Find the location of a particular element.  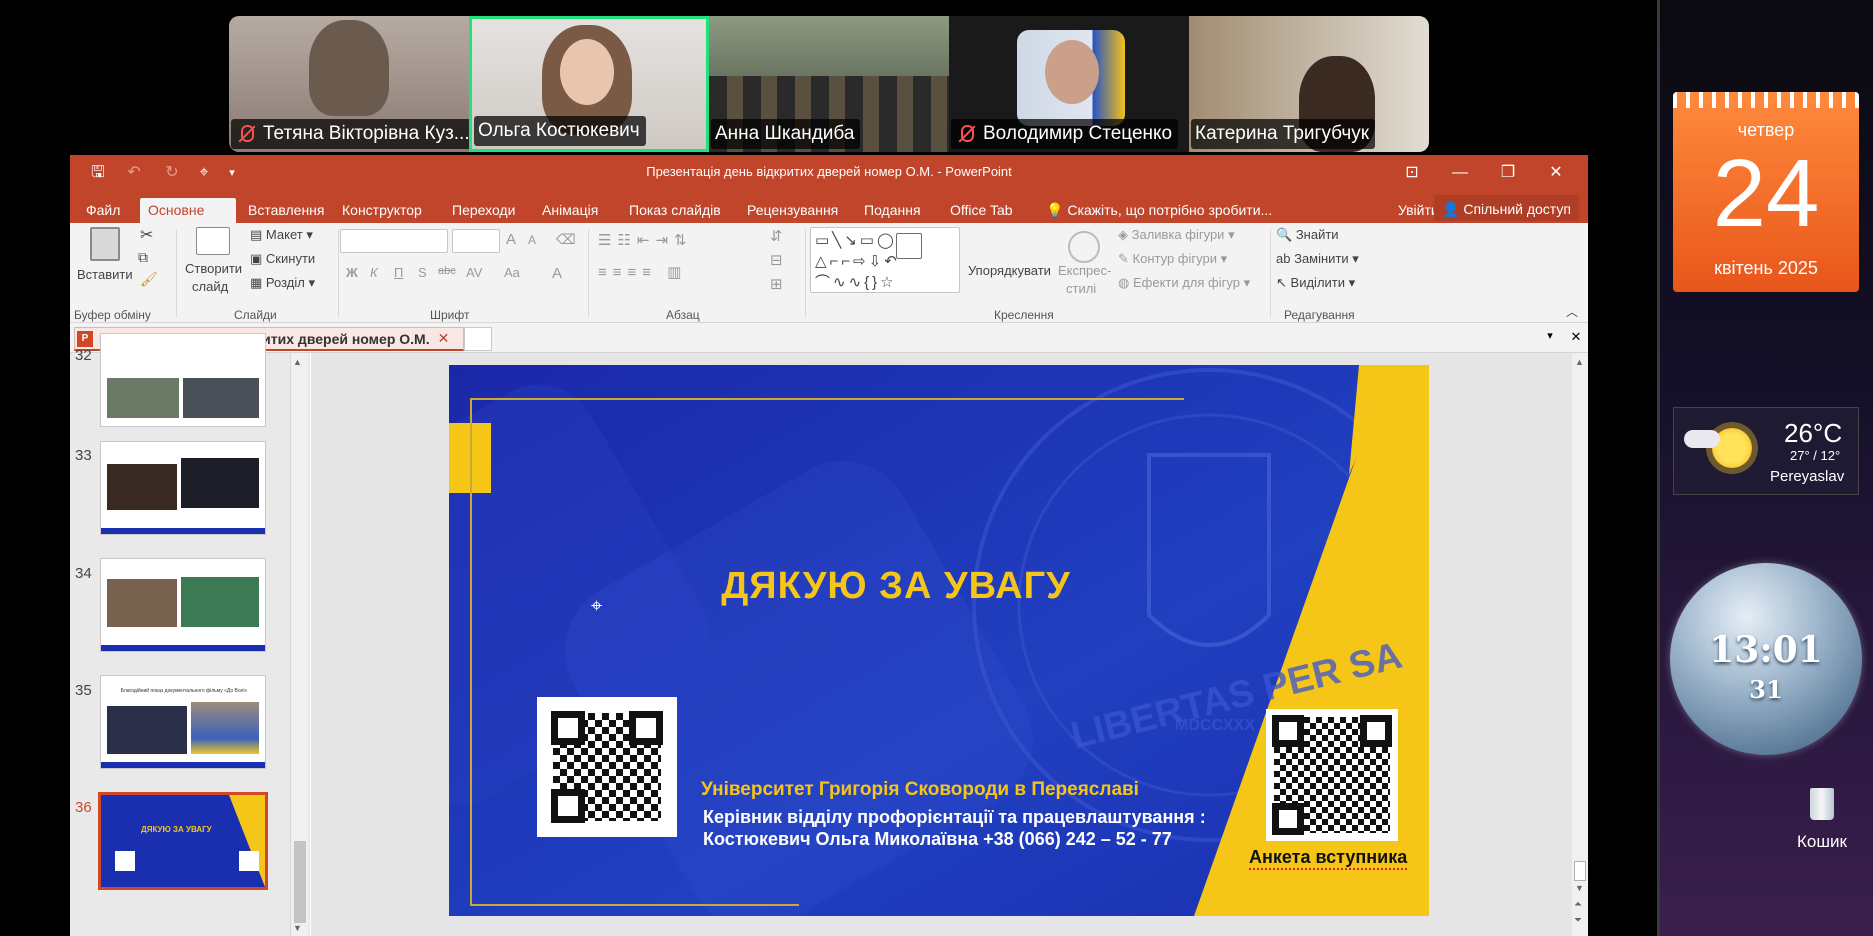

paste-button: Вставити is located at coordinates (105, 274).